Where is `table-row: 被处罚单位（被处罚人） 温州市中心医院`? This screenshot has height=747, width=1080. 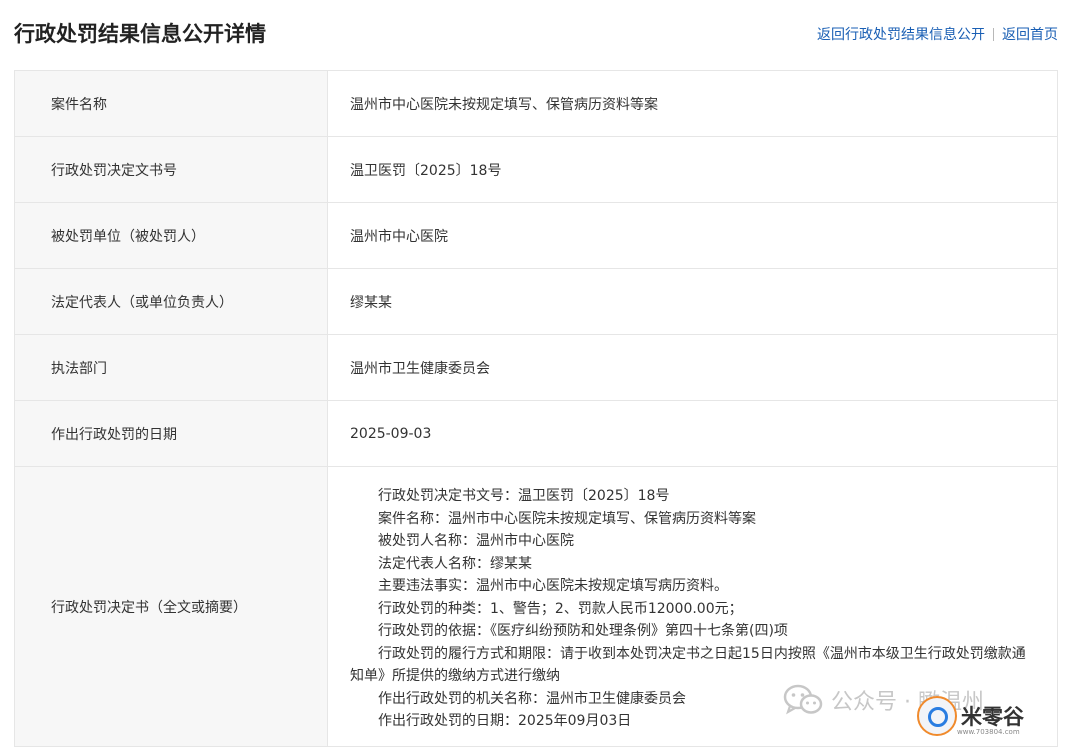
table-row: 被处罚单位（被处罚人） 温州市中心医院 is located at coordinates (536, 235).